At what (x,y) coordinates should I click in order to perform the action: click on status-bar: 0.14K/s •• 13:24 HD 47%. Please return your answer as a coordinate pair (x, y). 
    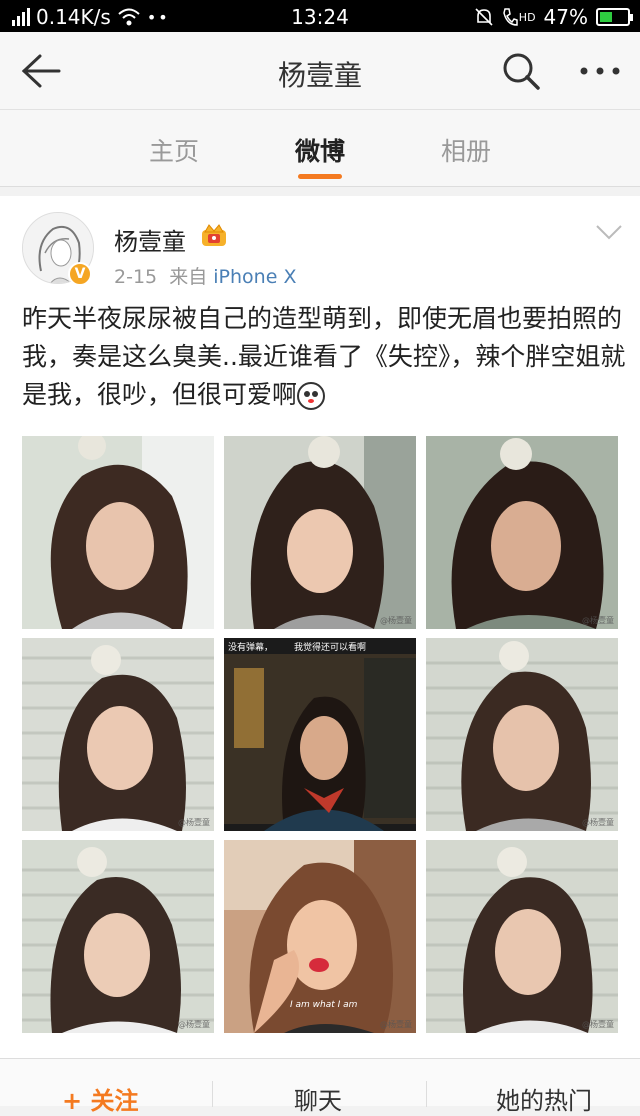
    Looking at the image, I should click on (320, 16).